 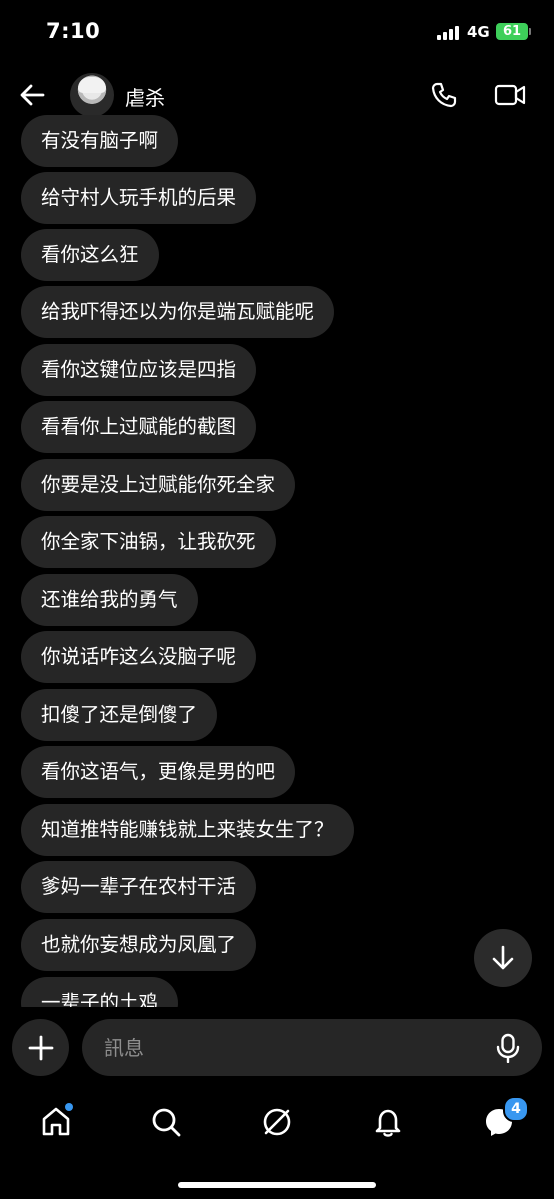 What do you see at coordinates (277, 1185) in the screenshot?
I see `home-indicator` at bounding box center [277, 1185].